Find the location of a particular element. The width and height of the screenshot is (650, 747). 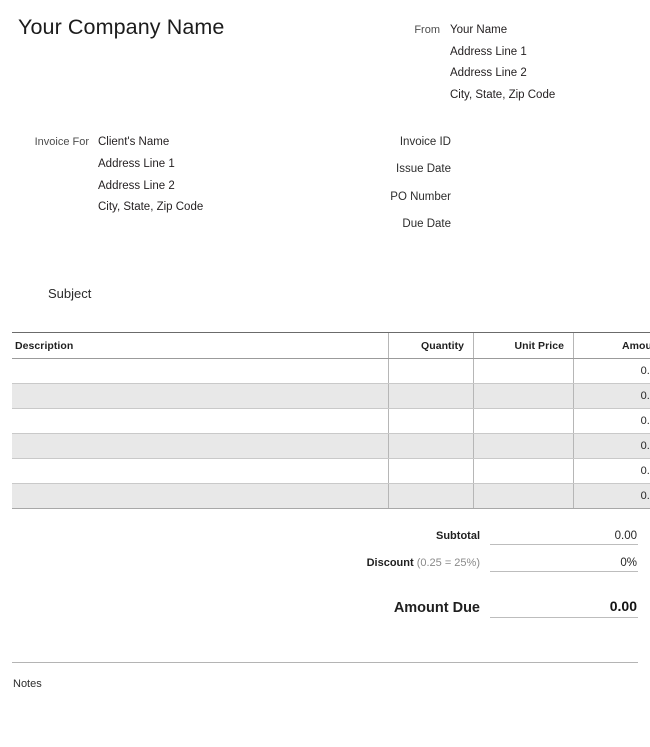

from-address-line-2-value: Address Line 2 is located at coordinates (488, 73).